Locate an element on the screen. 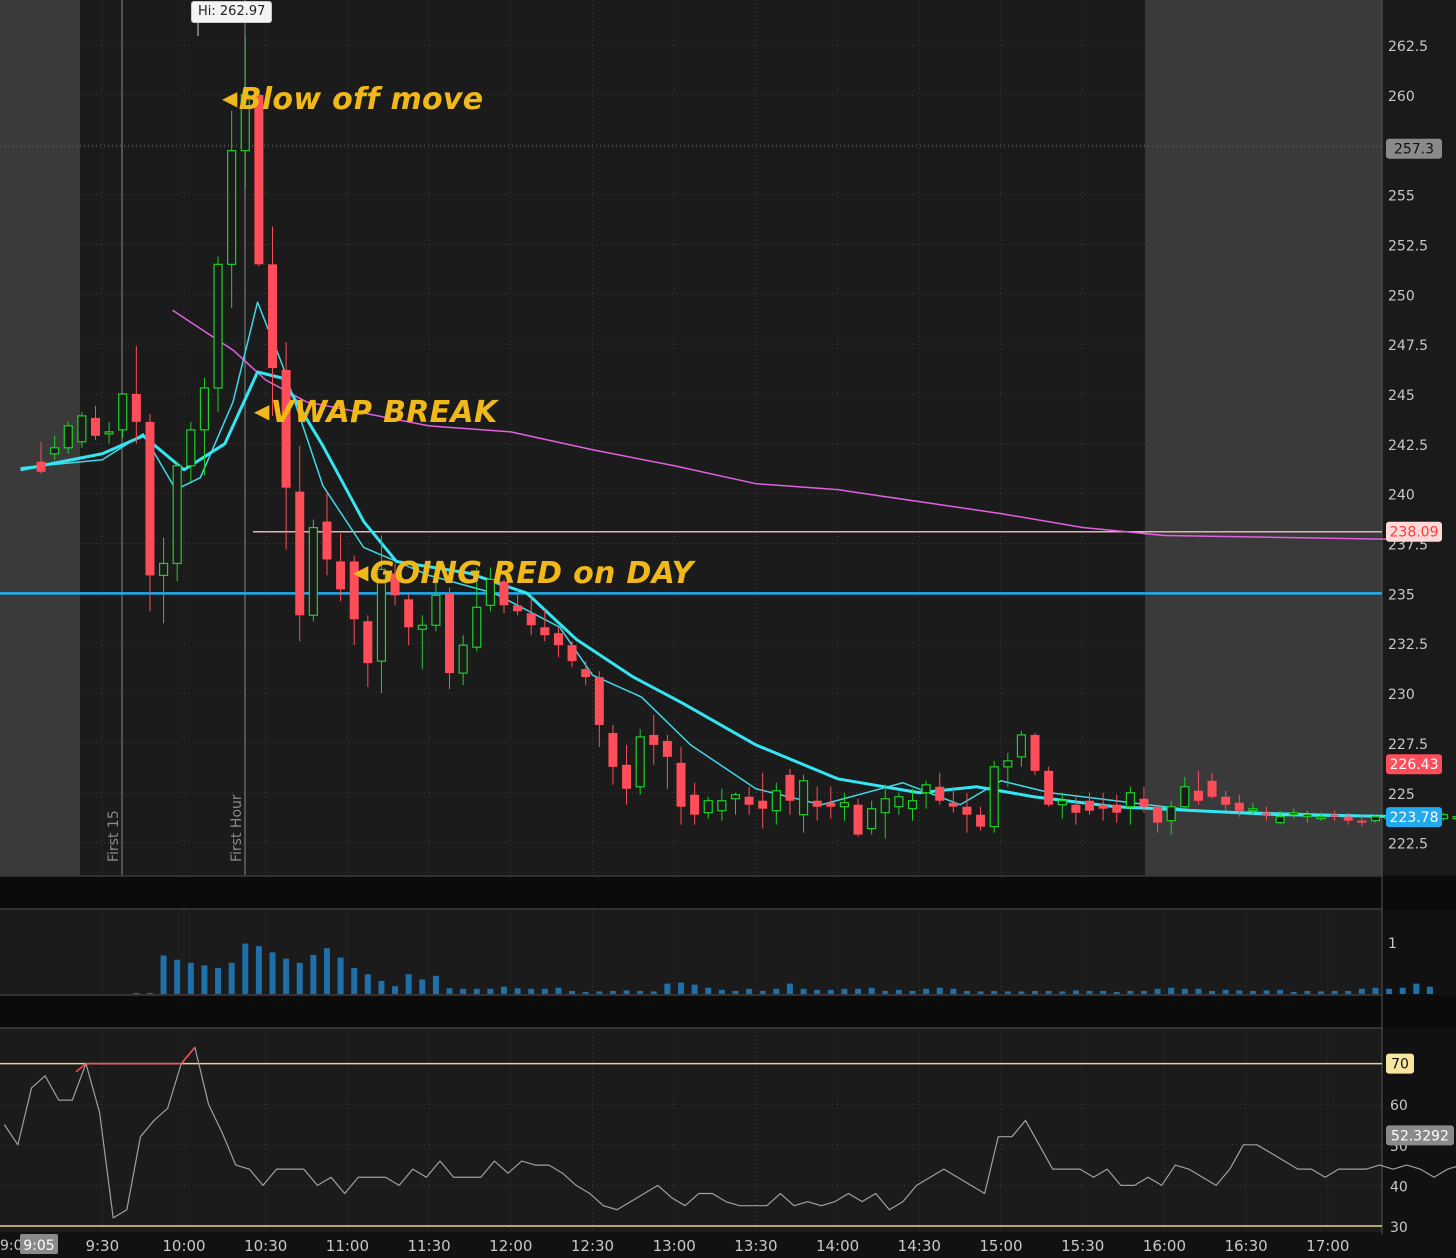 The height and width of the screenshot is (1258, 1456). rsi-tick-label: 60 is located at coordinates (1399, 1106).